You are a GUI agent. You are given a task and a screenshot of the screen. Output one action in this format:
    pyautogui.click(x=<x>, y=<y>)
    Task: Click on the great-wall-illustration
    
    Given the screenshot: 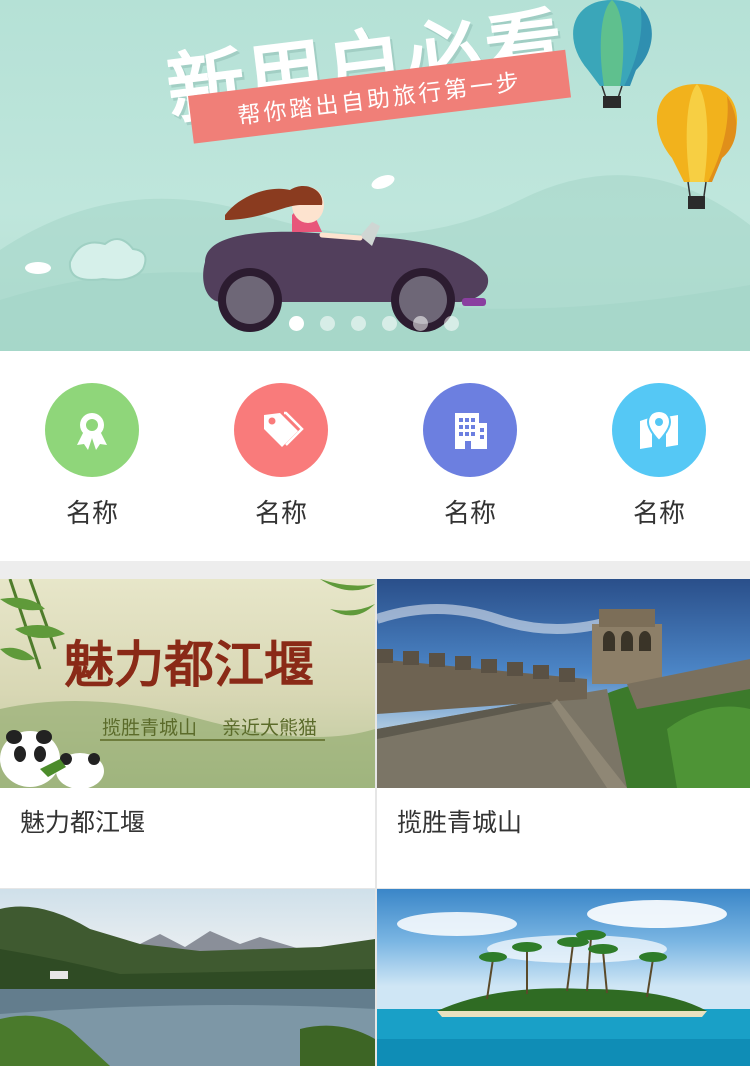 What is the action you would take?
    pyautogui.click(x=563, y=696)
    